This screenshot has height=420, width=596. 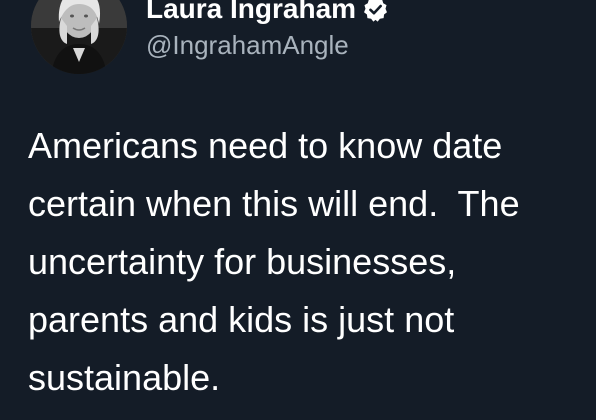 What do you see at coordinates (375, 11) in the screenshot?
I see `verified-badge-icon` at bounding box center [375, 11].